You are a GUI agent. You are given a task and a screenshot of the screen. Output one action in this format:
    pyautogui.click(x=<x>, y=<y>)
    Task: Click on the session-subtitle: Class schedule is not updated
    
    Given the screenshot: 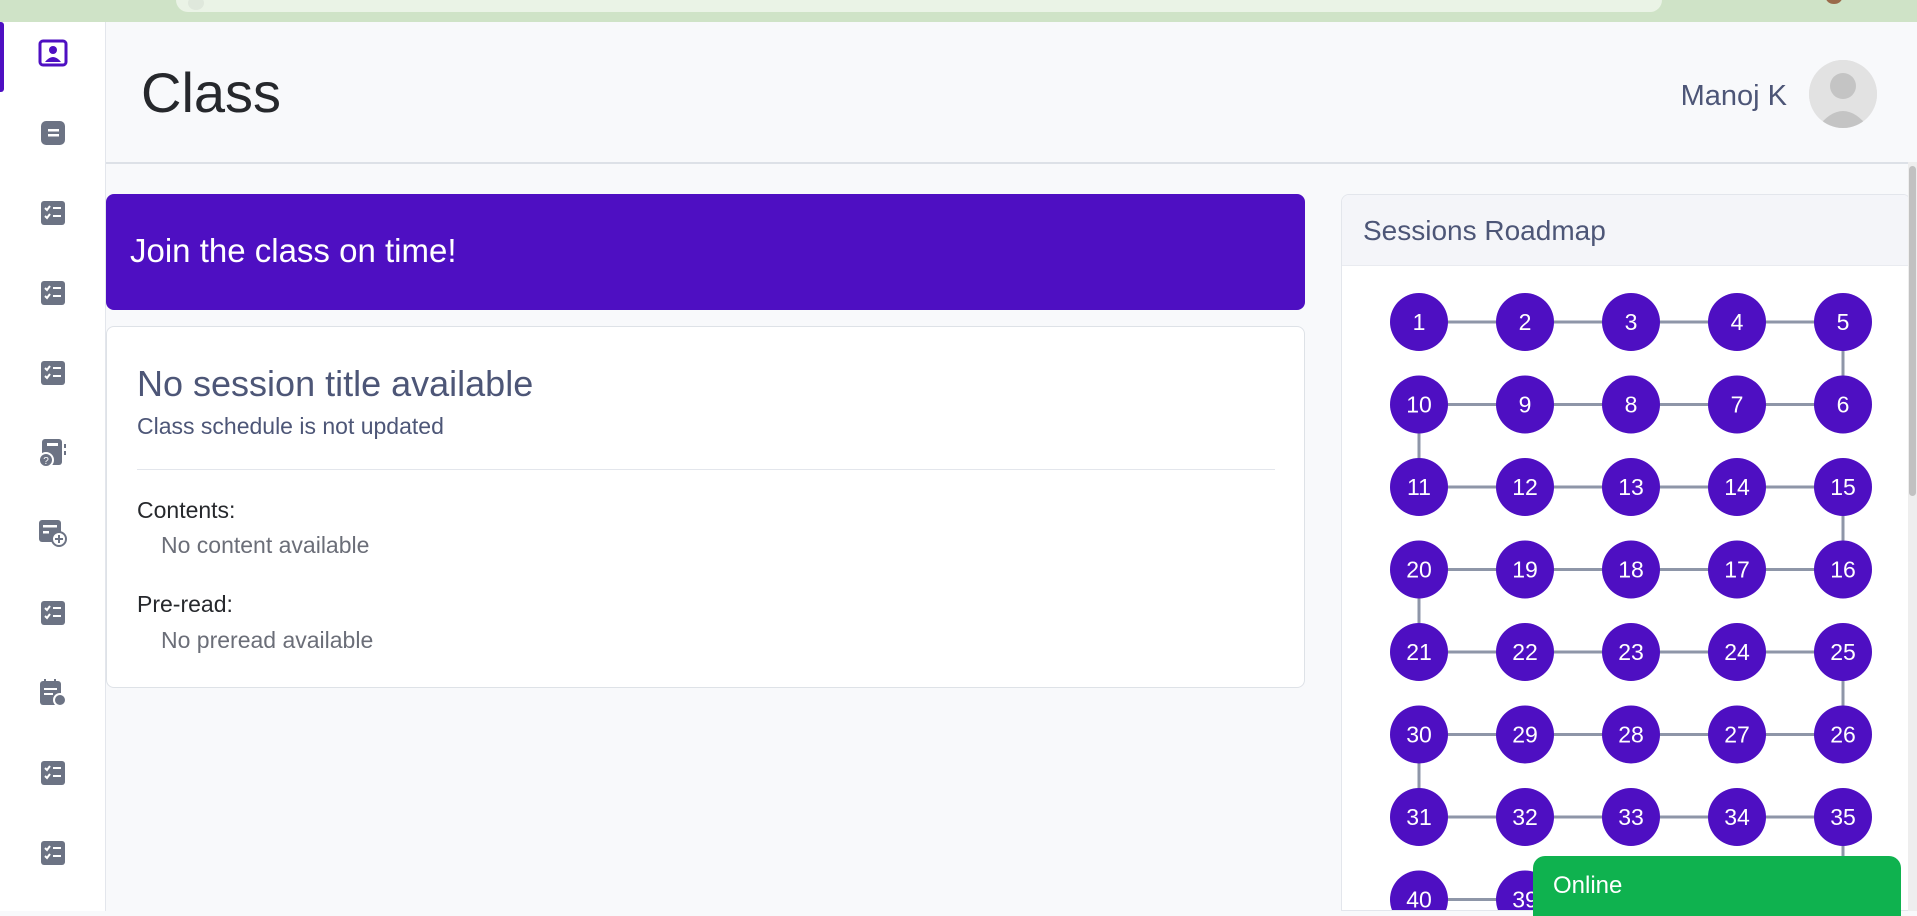 What is the action you would take?
    pyautogui.click(x=290, y=426)
    